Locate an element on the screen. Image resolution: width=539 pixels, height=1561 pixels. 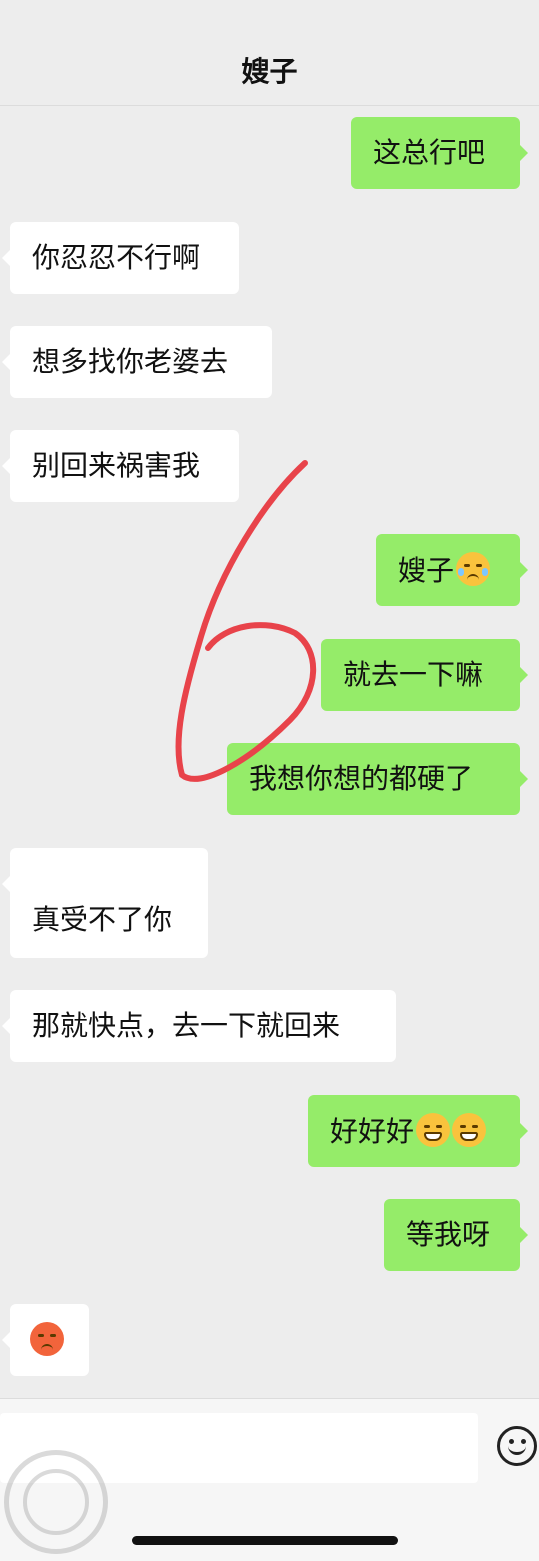
message-bubble-received: 想多找你老婆去 is located at coordinates (137, 362).